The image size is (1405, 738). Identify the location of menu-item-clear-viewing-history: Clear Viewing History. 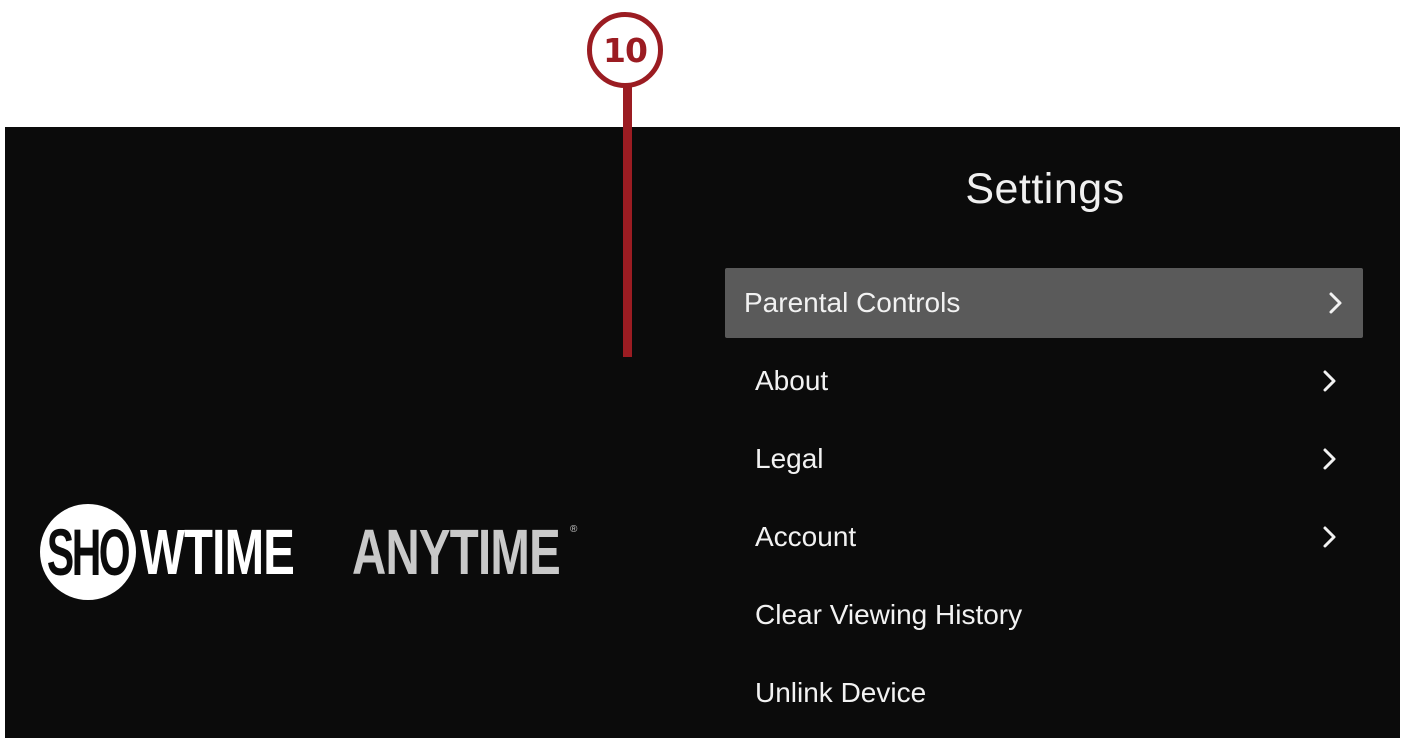
(1044, 615).